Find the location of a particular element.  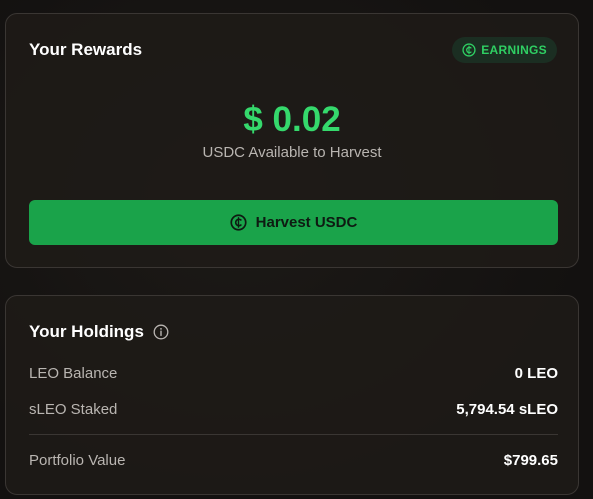

divider is located at coordinates (293, 434).